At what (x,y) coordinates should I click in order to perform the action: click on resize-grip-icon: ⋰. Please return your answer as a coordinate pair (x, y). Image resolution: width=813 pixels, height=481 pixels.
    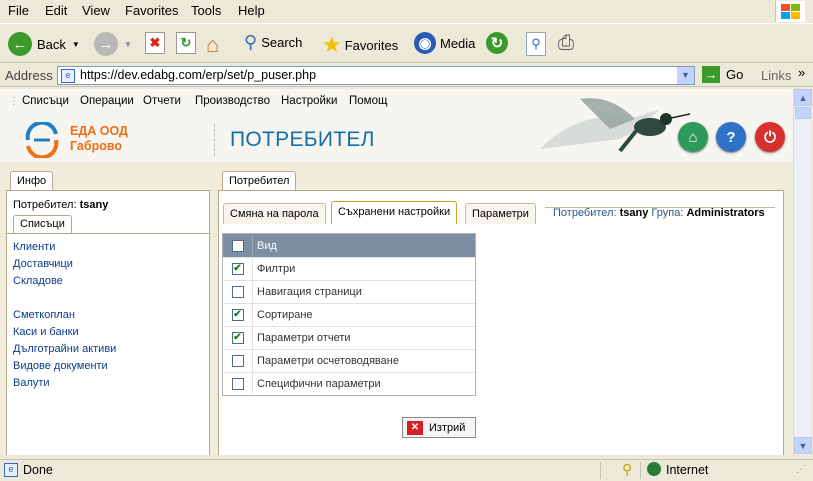
    Looking at the image, I should click on (801, 469).